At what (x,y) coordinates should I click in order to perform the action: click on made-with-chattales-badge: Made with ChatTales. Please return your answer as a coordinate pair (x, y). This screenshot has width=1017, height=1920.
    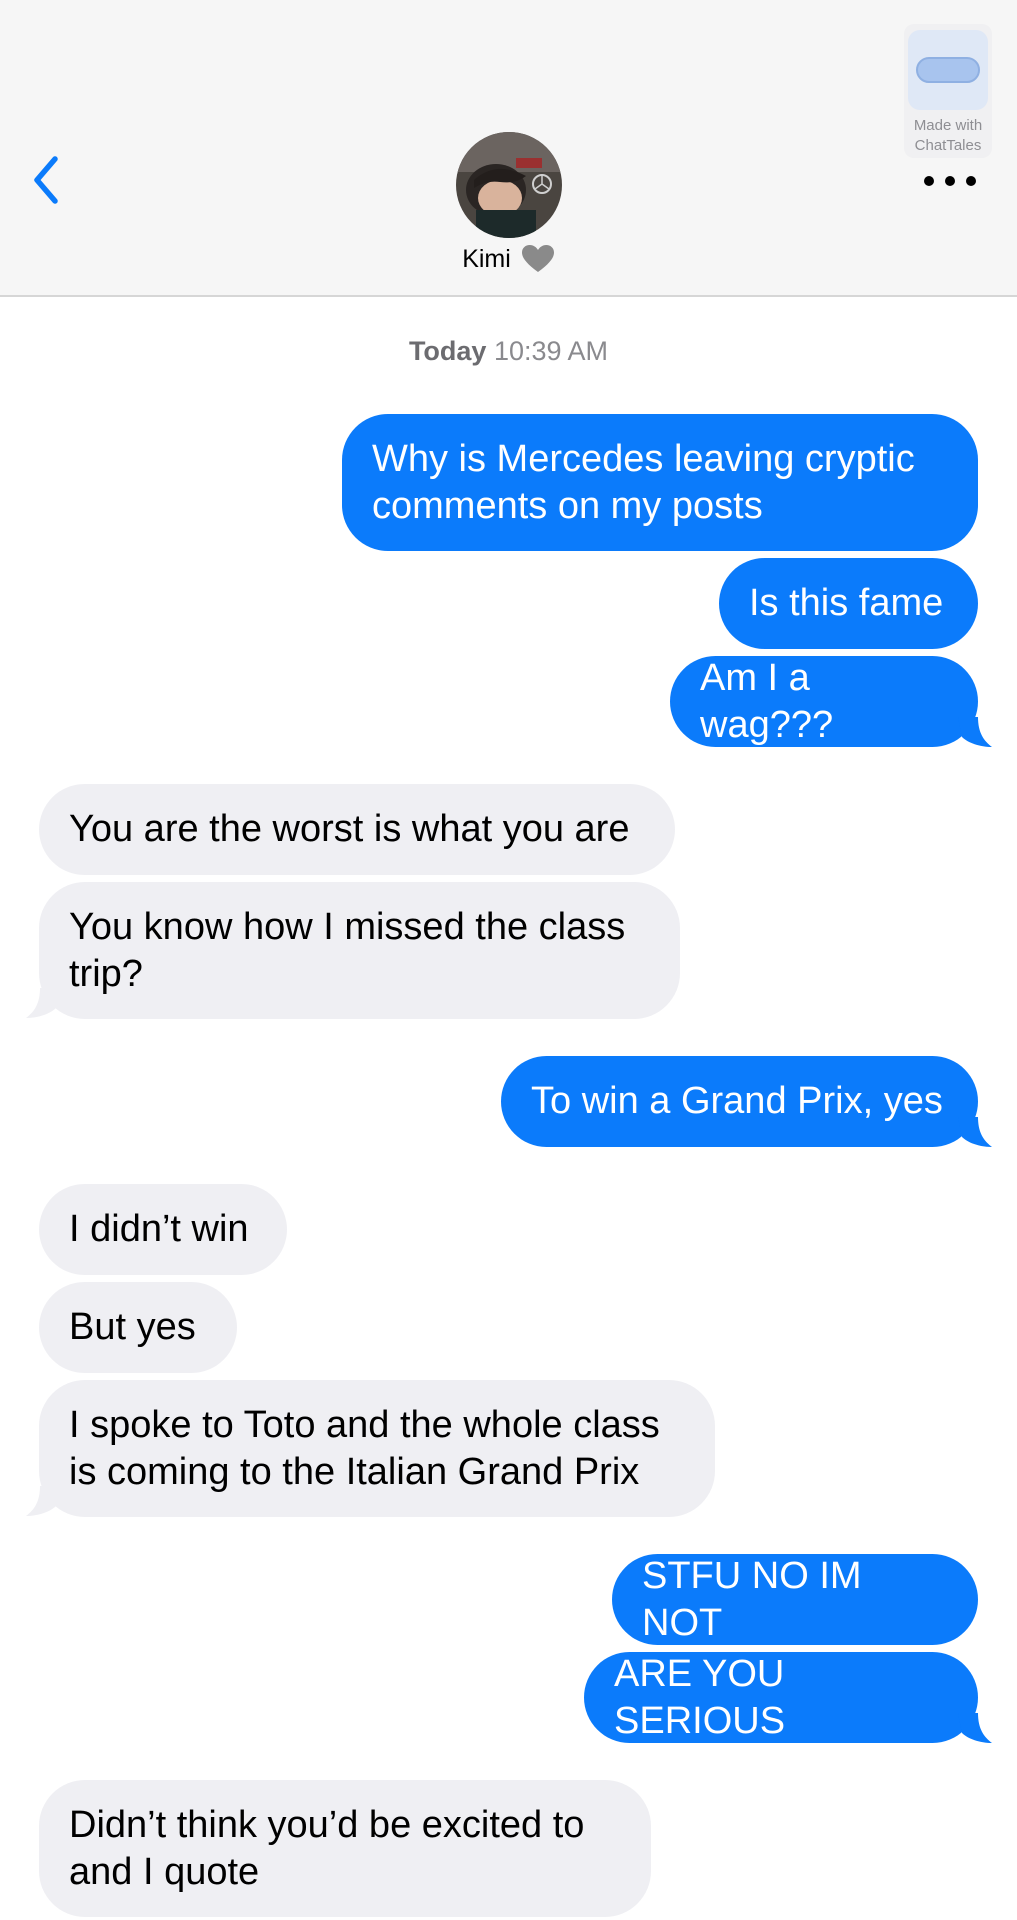
    Looking at the image, I should click on (948, 91).